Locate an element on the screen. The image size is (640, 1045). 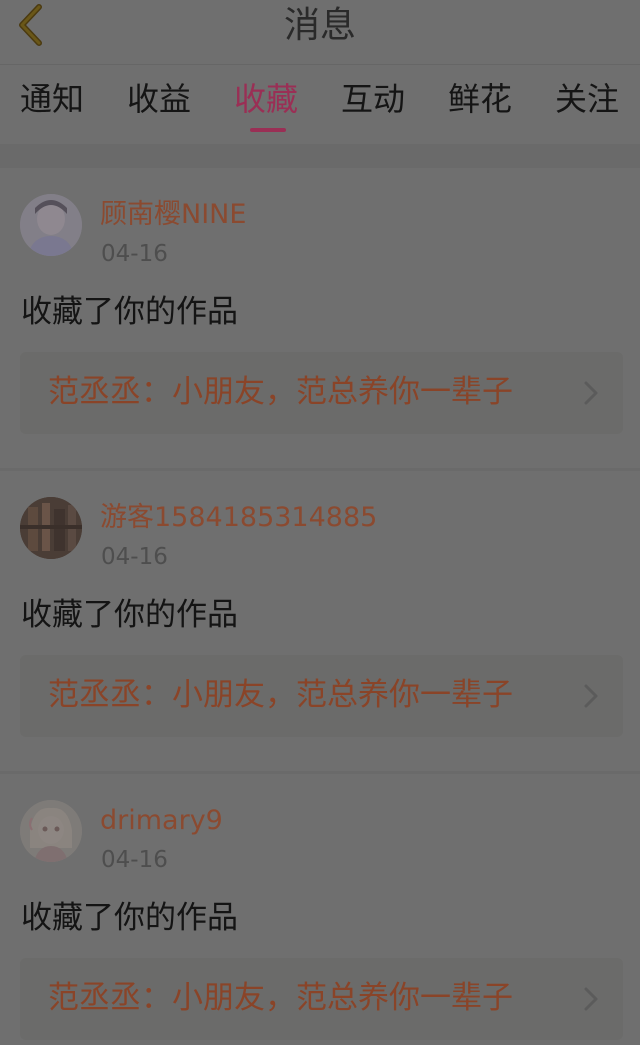
tab-favorites: 收藏 is located at coordinates (266, 99).